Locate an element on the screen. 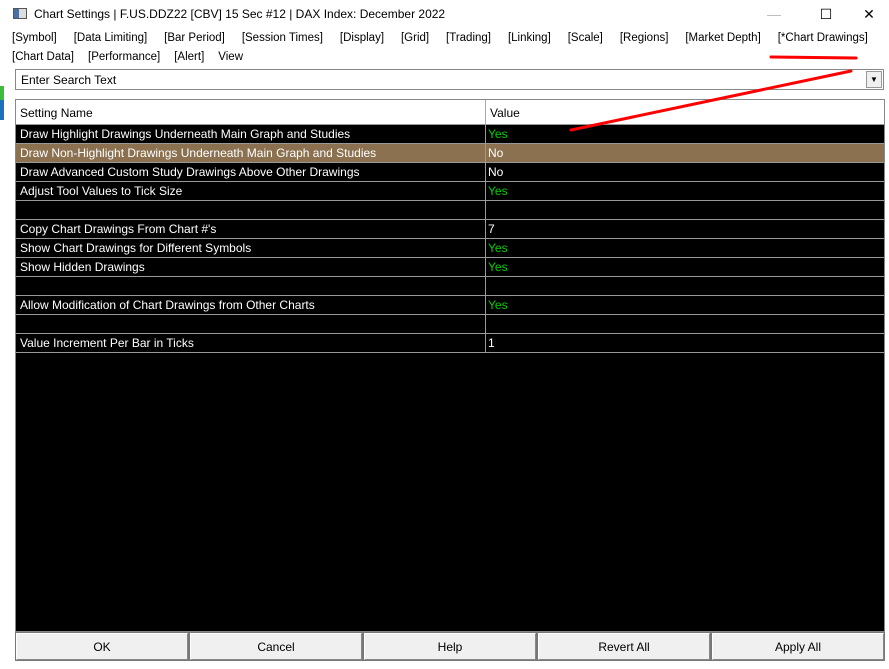 The width and height of the screenshot is (889, 669). button-bar: OK Cancel Help Revert All Apply All is located at coordinates (450, 646).